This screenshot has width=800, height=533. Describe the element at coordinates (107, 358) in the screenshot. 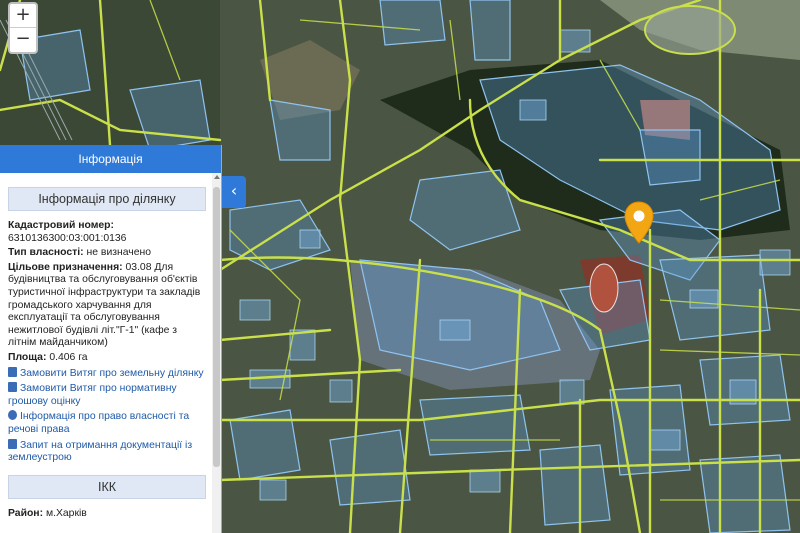

I see `area: Площа: 0.406 га` at that location.